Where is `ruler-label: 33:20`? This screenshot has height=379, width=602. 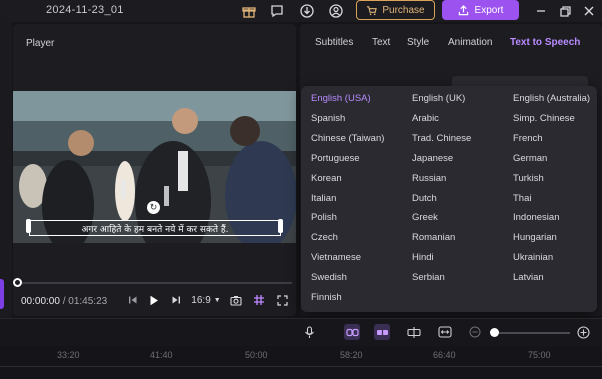
ruler-label: 33:20 is located at coordinates (68, 355).